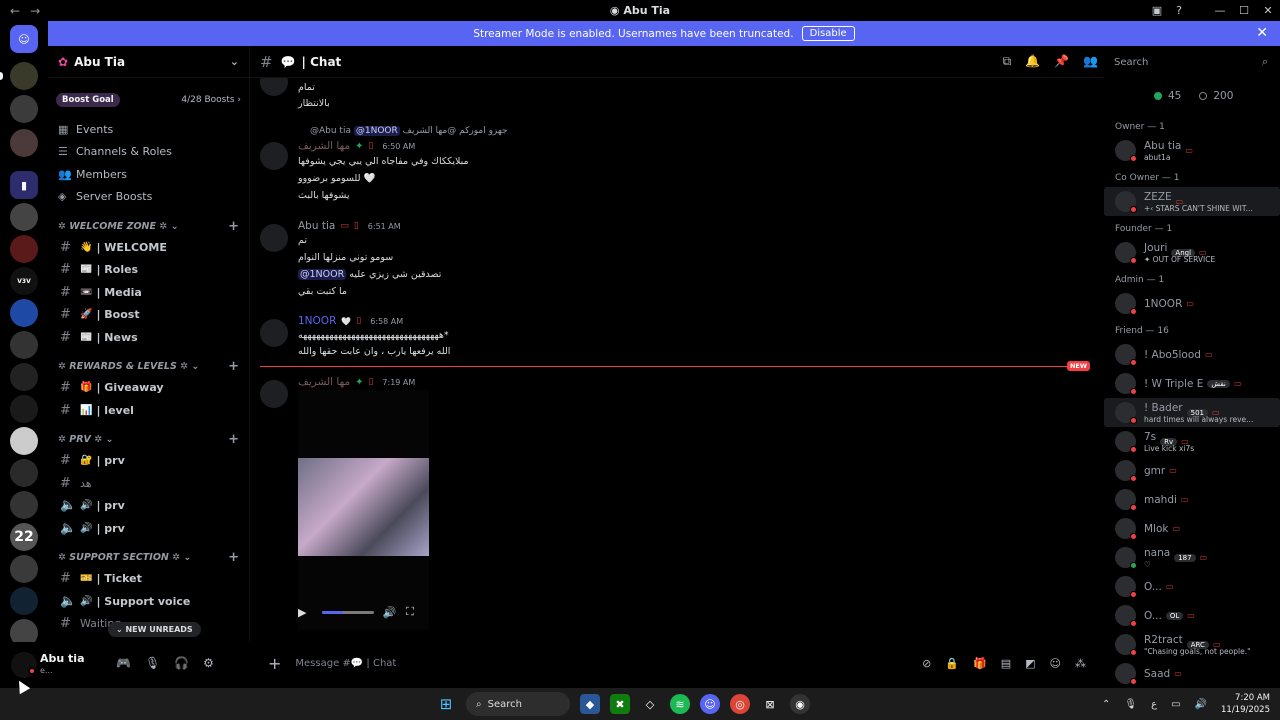 This screenshot has width=1280, height=720. What do you see at coordinates (1007, 61) in the screenshot?
I see `threads-icon: ⧉` at bounding box center [1007, 61].